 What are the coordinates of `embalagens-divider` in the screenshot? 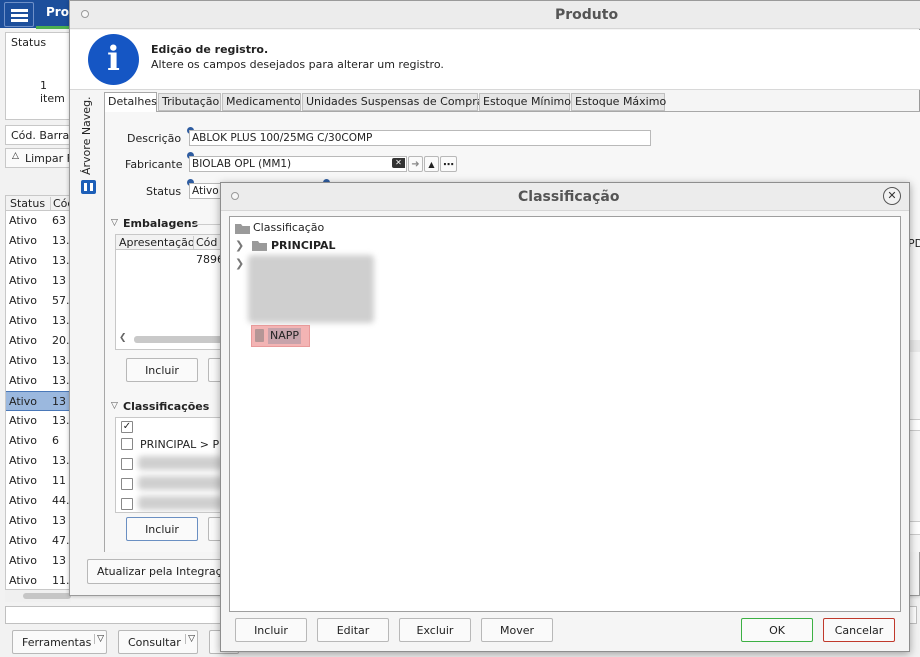 It's located at (208, 224).